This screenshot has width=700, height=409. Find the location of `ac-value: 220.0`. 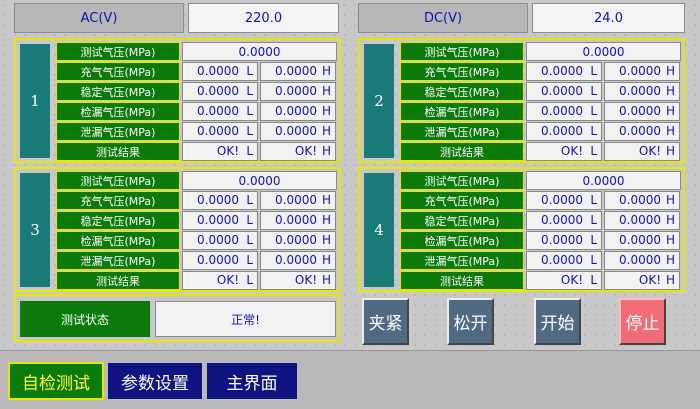

ac-value: 220.0 is located at coordinates (263, 18).